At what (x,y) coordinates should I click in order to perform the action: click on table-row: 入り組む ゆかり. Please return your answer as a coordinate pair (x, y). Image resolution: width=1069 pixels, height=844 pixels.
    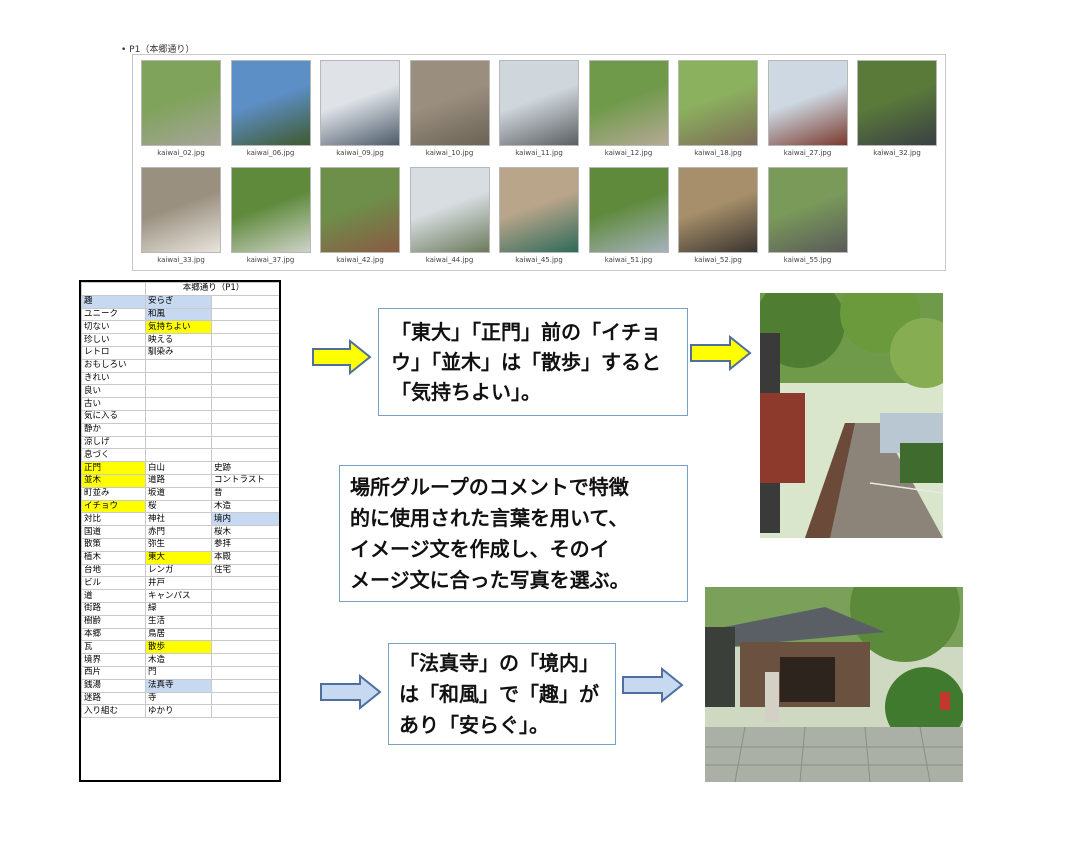
    Looking at the image, I should click on (180, 711).